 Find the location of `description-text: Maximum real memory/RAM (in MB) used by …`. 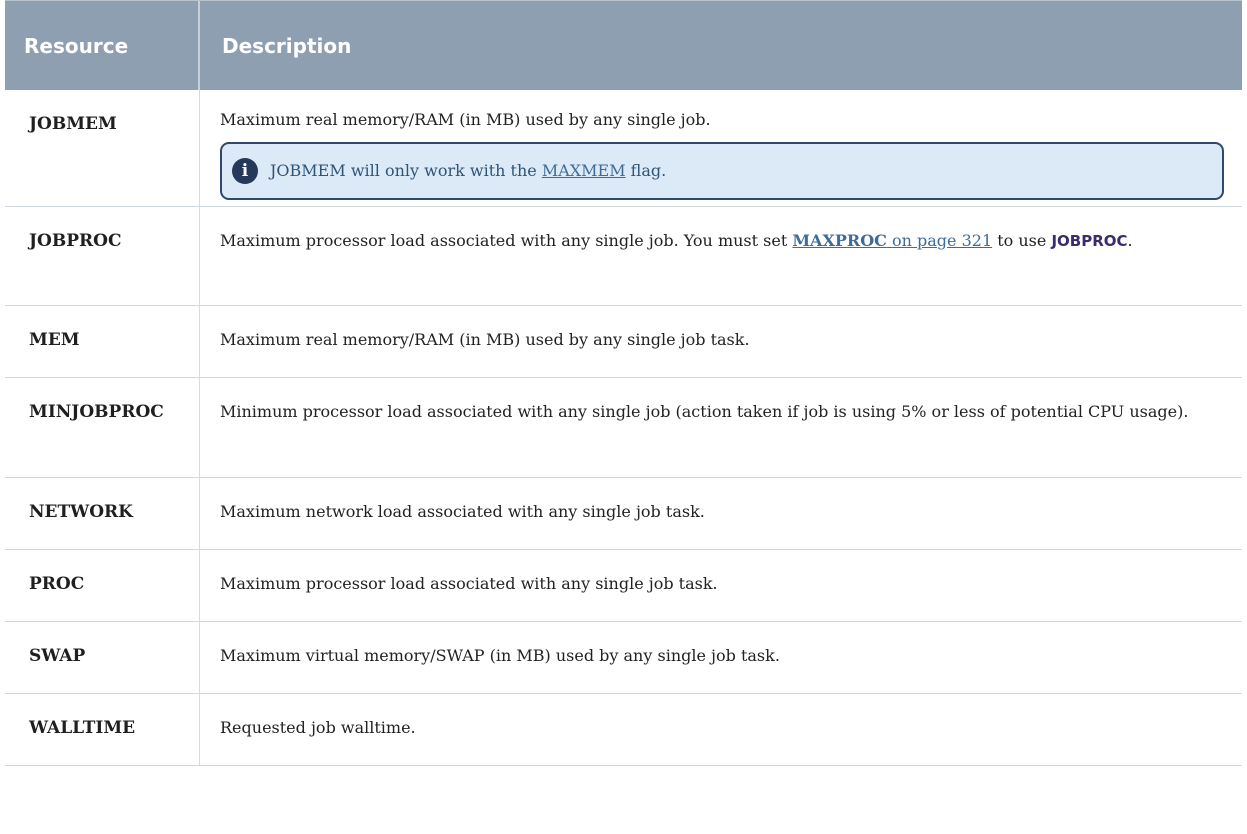

description-text: Maximum real memory/RAM (in MB) used by … is located at coordinates (465, 119).